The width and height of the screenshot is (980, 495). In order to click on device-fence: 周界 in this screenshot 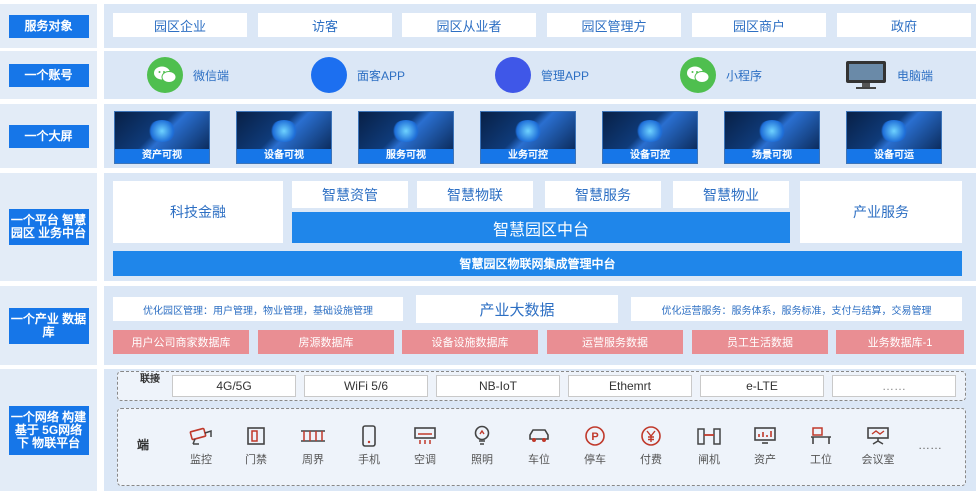, I will do `click(313, 446)`.